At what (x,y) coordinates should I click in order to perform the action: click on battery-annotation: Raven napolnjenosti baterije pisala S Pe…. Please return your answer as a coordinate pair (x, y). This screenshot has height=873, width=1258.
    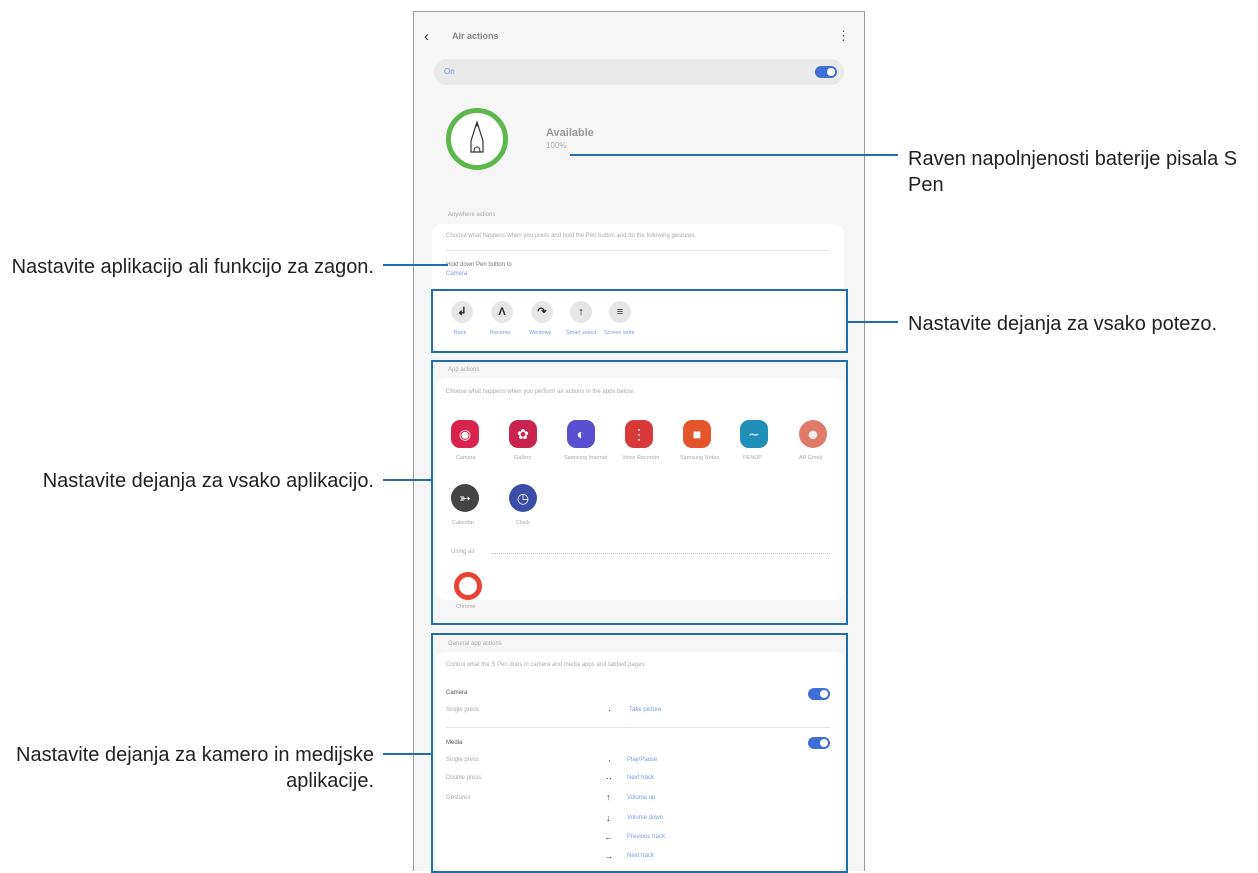
    Looking at the image, I should click on (1073, 172).